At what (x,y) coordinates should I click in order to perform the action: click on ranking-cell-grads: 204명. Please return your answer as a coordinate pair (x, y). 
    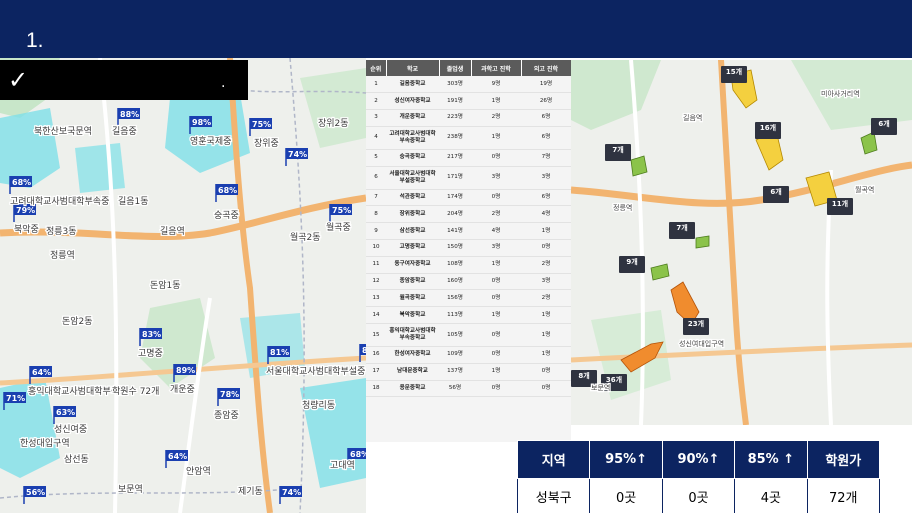
    Looking at the image, I should click on (455, 214).